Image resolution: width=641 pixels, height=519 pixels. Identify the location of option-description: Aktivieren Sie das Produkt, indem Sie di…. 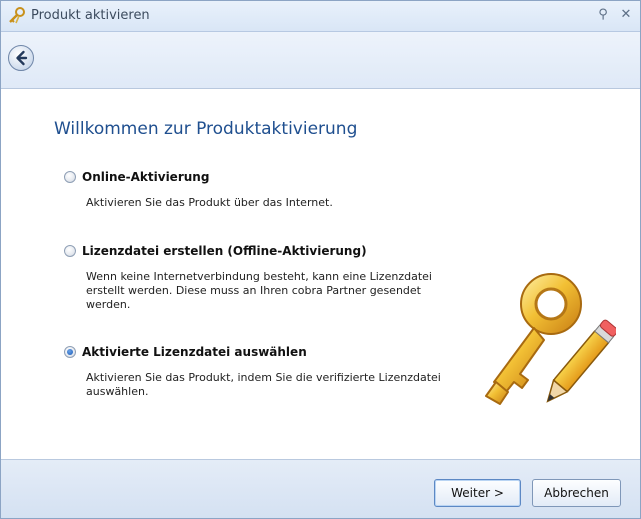
(263, 384).